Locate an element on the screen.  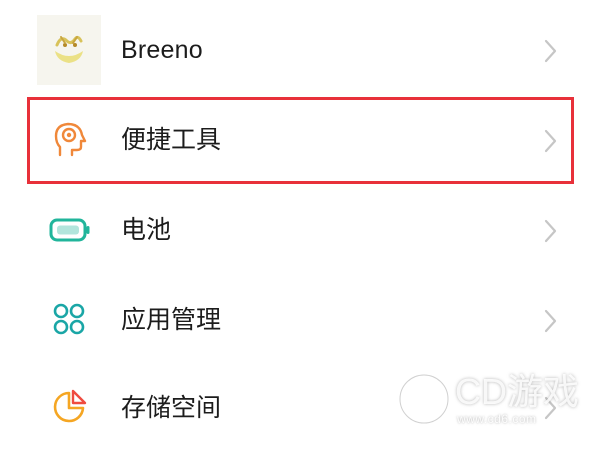
settings-item-label: Breeno is located at coordinates (162, 50).